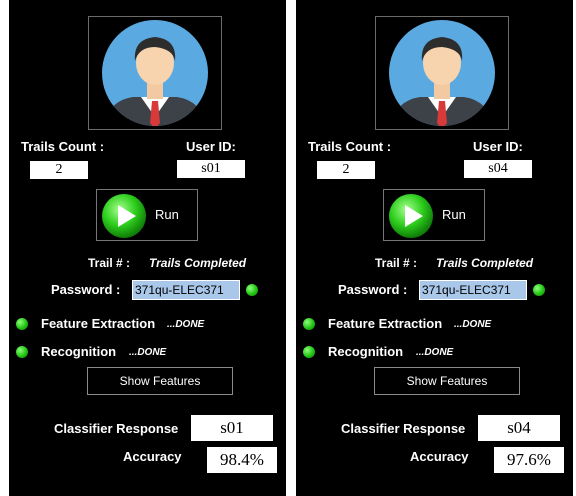  What do you see at coordinates (242, 460) in the screenshot?
I see `accuracy-field: 98.4%` at bounding box center [242, 460].